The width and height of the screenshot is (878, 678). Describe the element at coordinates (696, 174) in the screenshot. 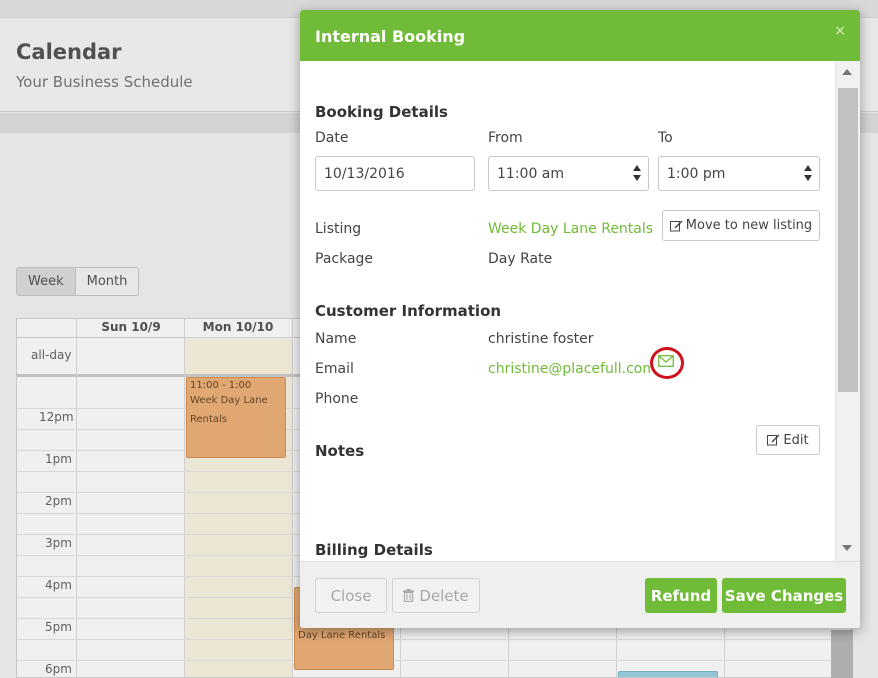

I see `to-value: 1:00 pm` at that location.